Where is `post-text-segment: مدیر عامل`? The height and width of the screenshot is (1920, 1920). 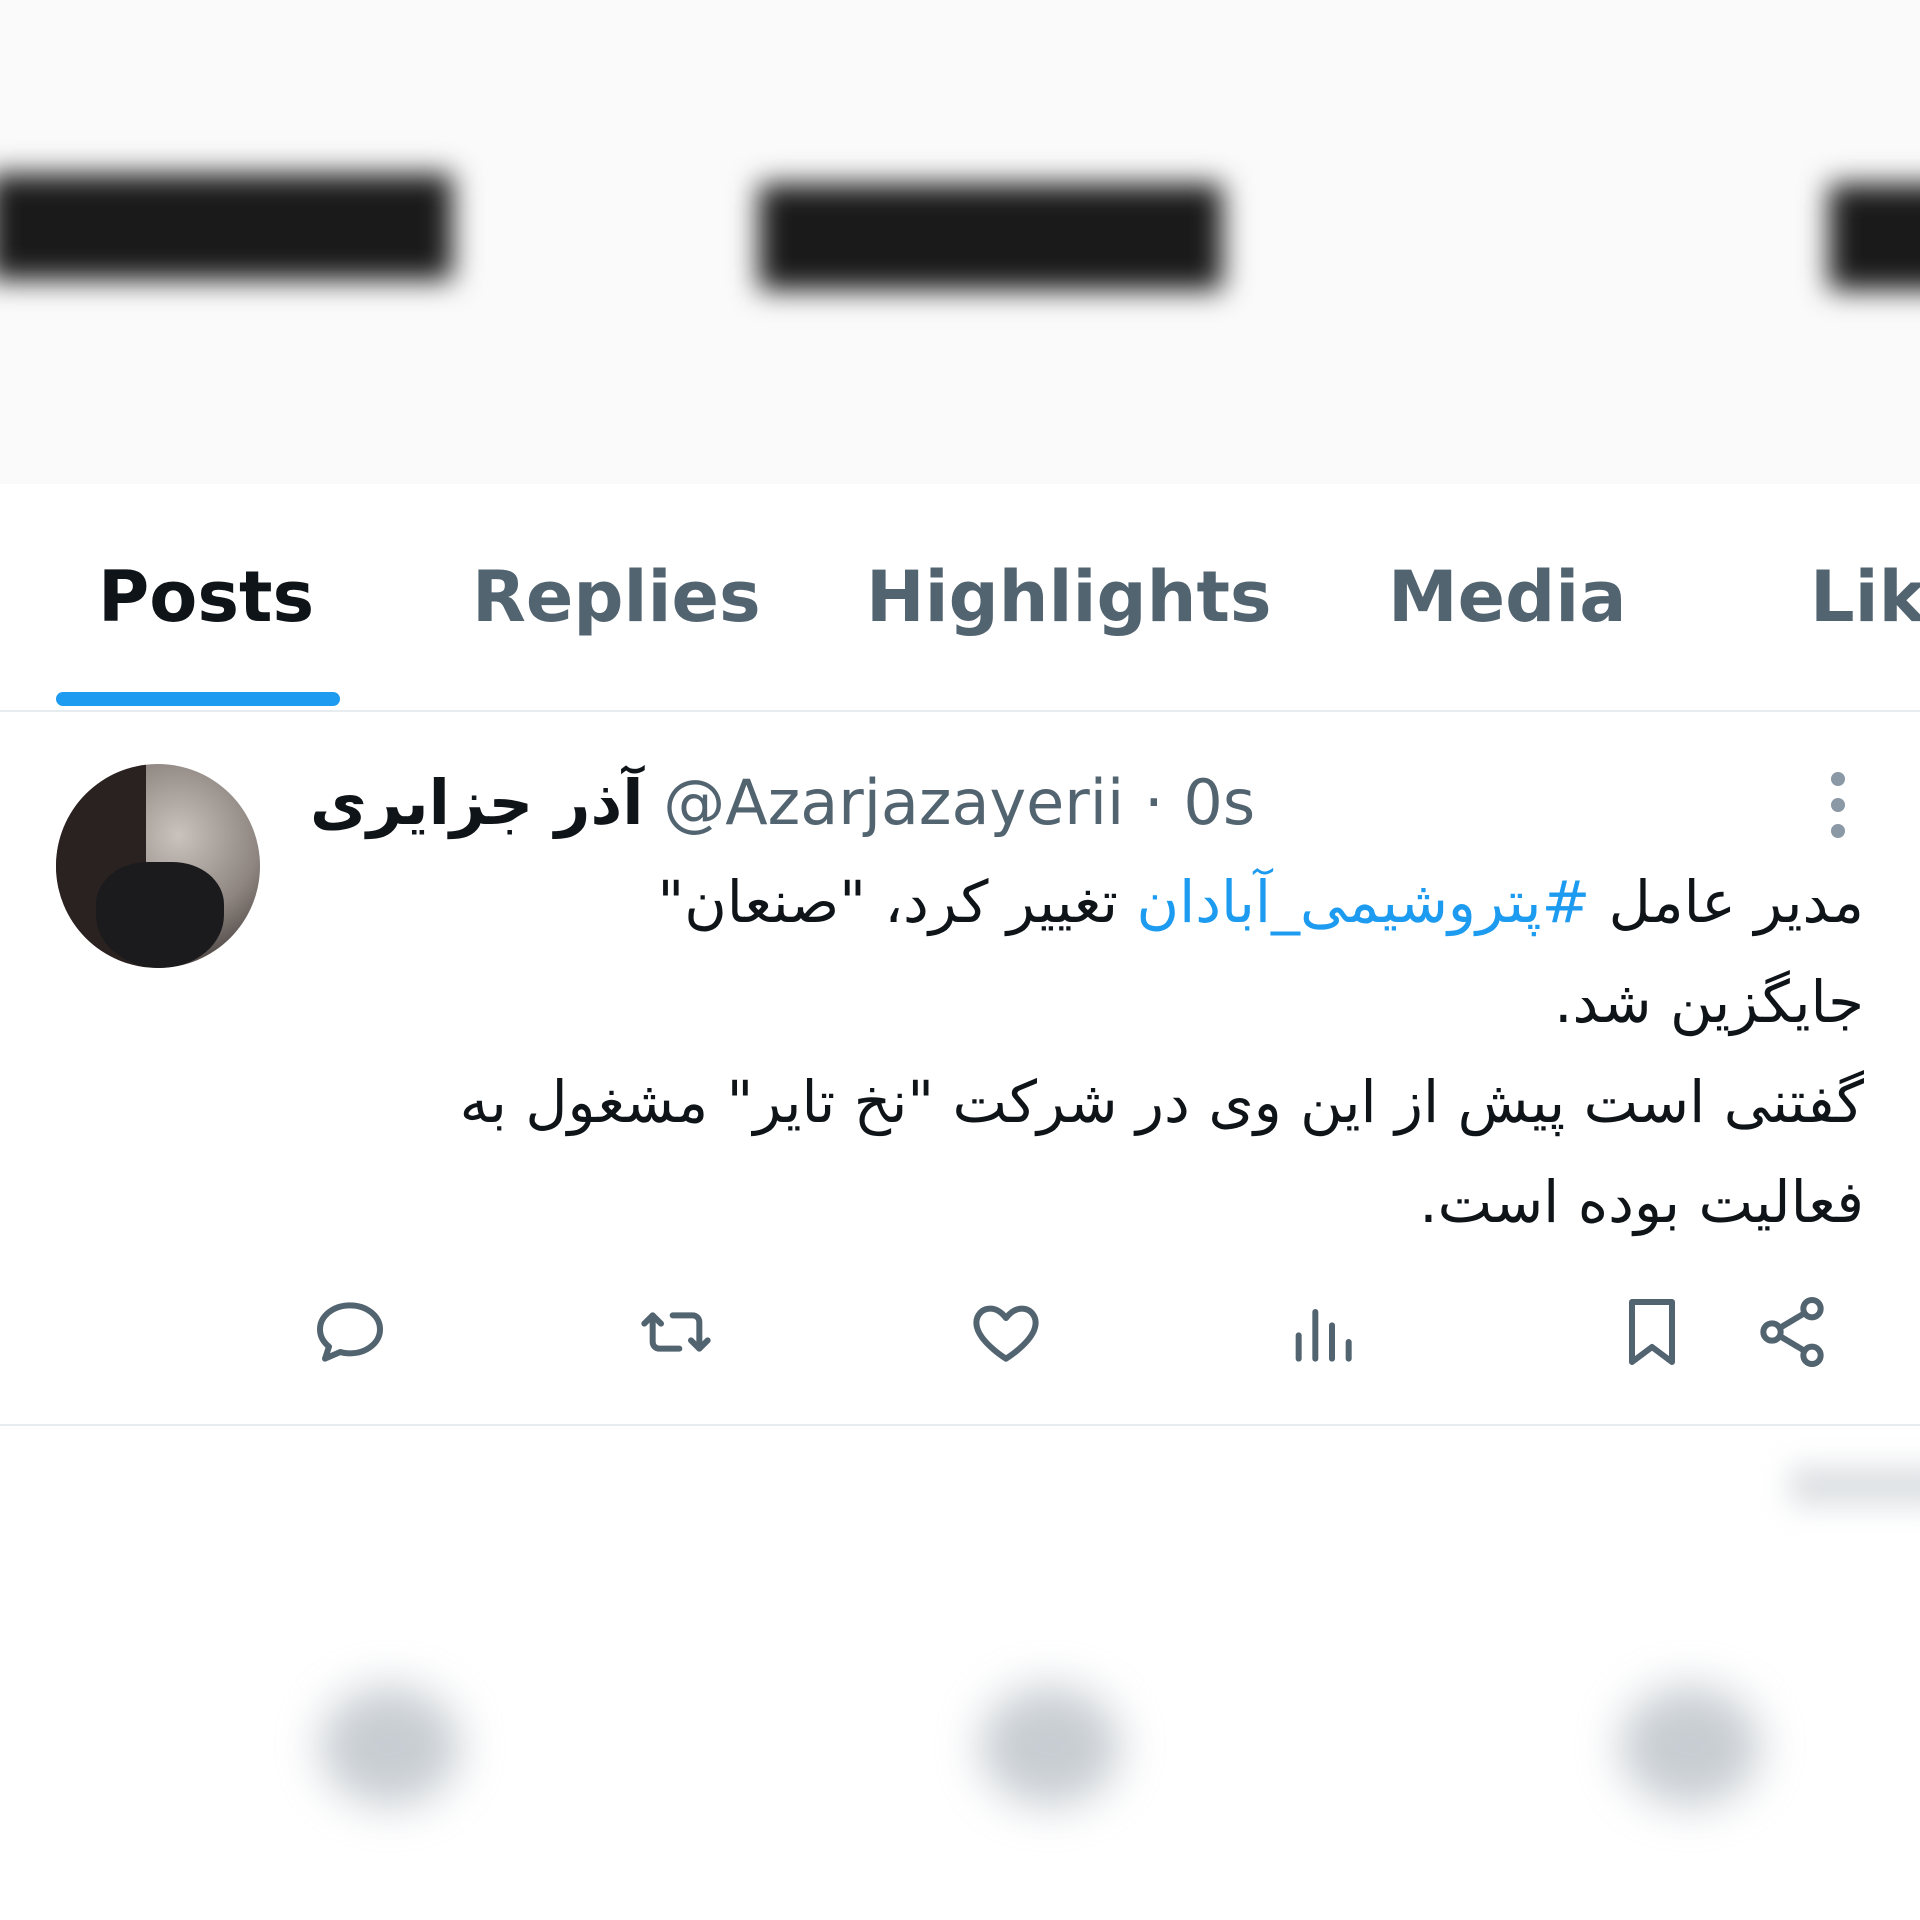 post-text-segment: مدیر عامل is located at coordinates (1727, 902).